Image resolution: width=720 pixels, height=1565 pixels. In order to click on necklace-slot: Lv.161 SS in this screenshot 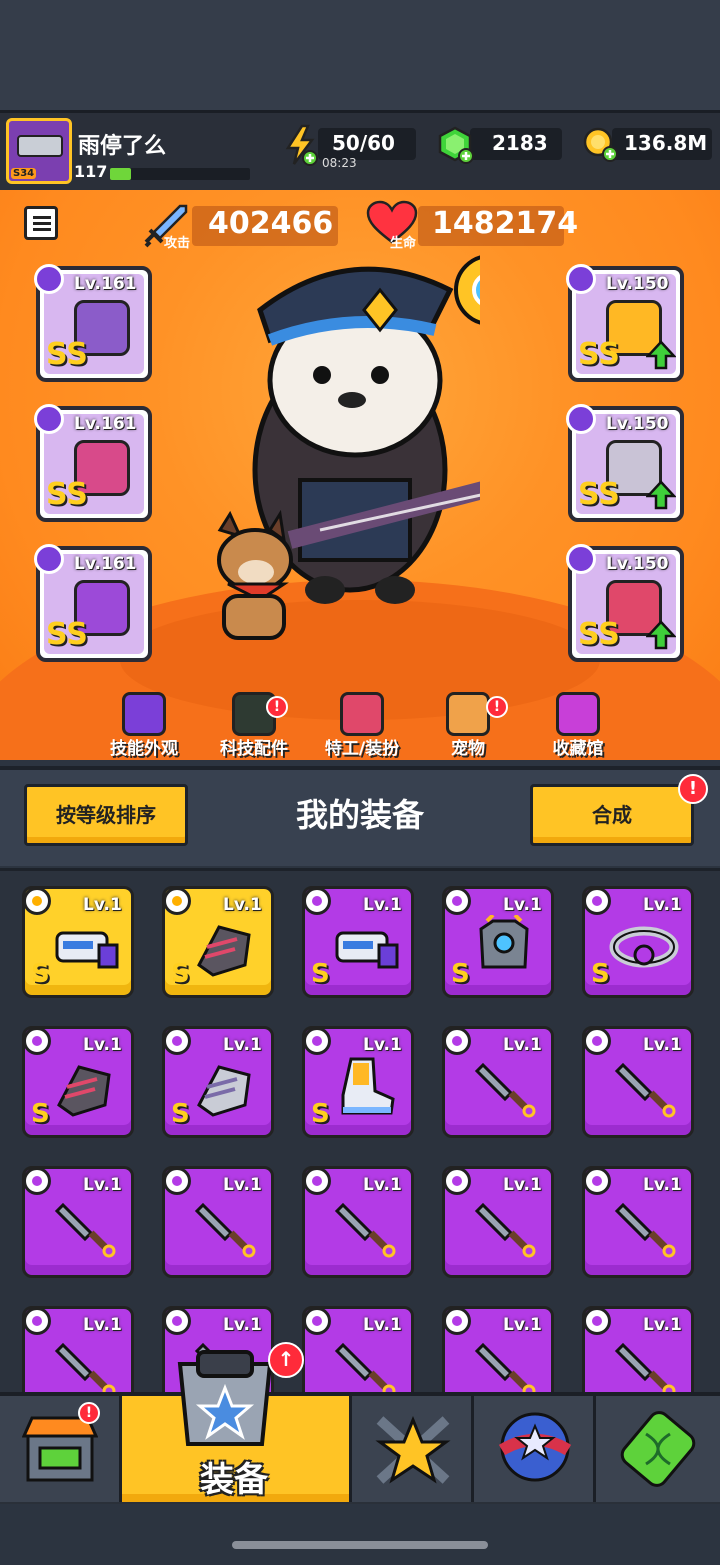, I will do `click(93, 463)`.